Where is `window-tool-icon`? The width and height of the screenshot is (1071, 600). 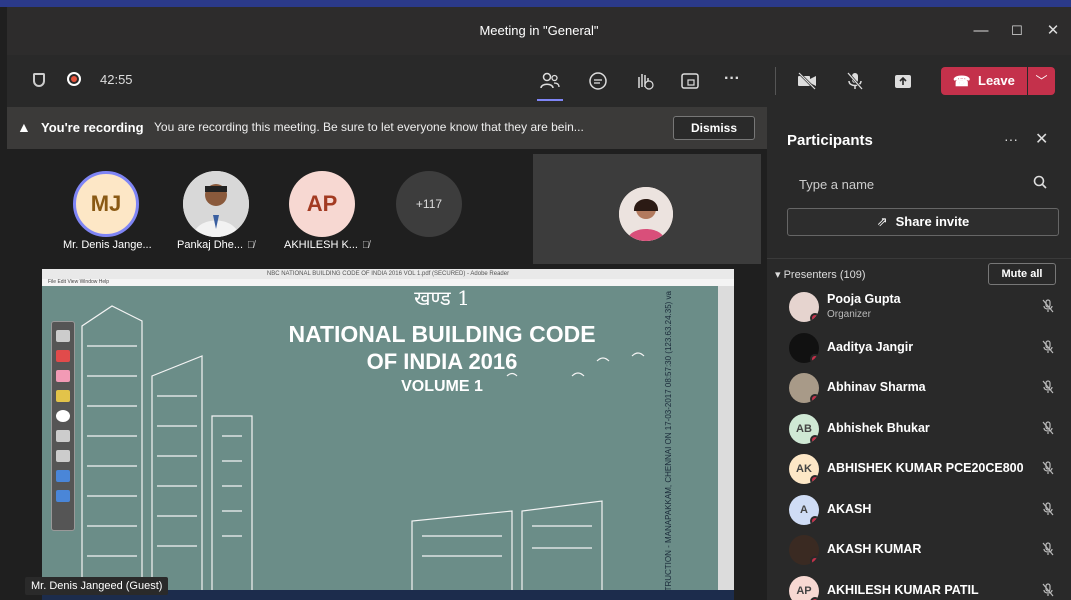 window-tool-icon is located at coordinates (63, 496).